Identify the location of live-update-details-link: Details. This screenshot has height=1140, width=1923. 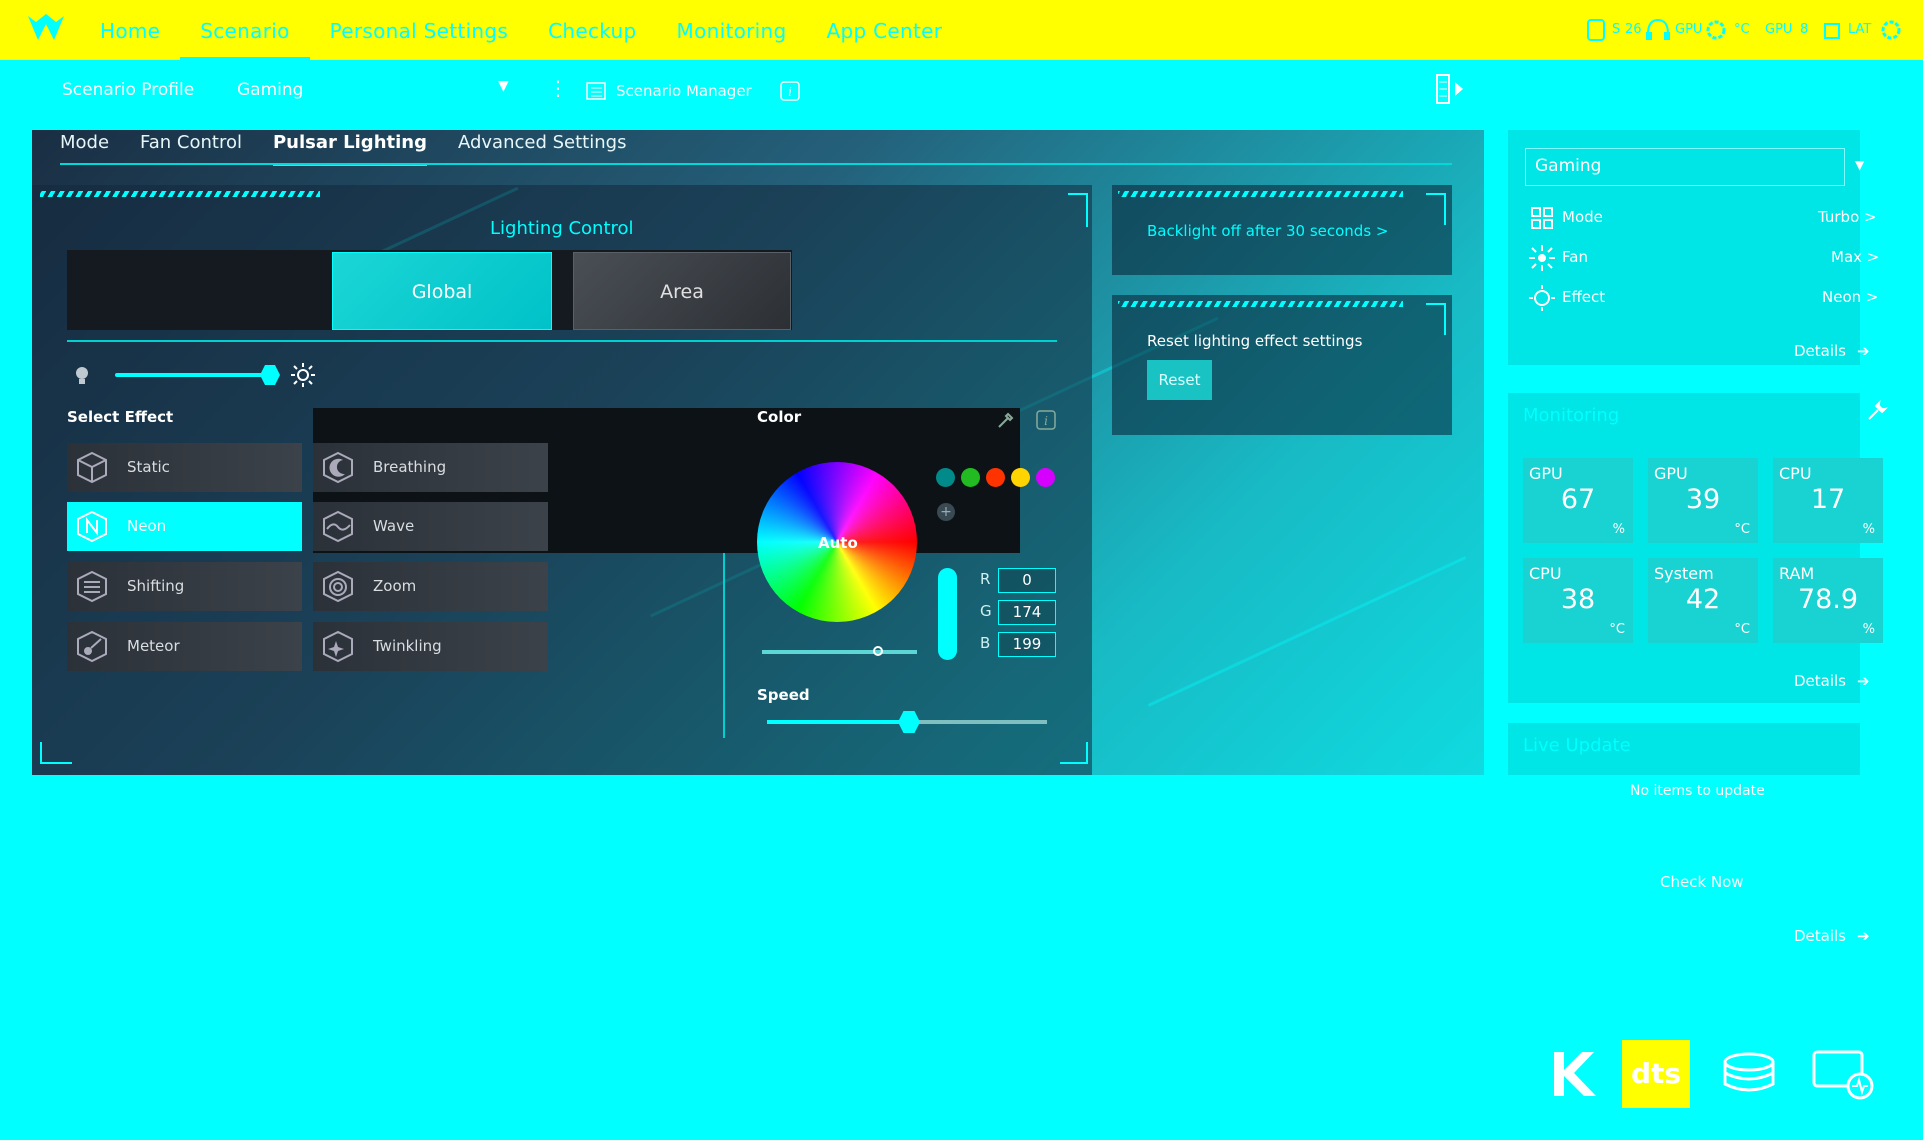
(1820, 936).